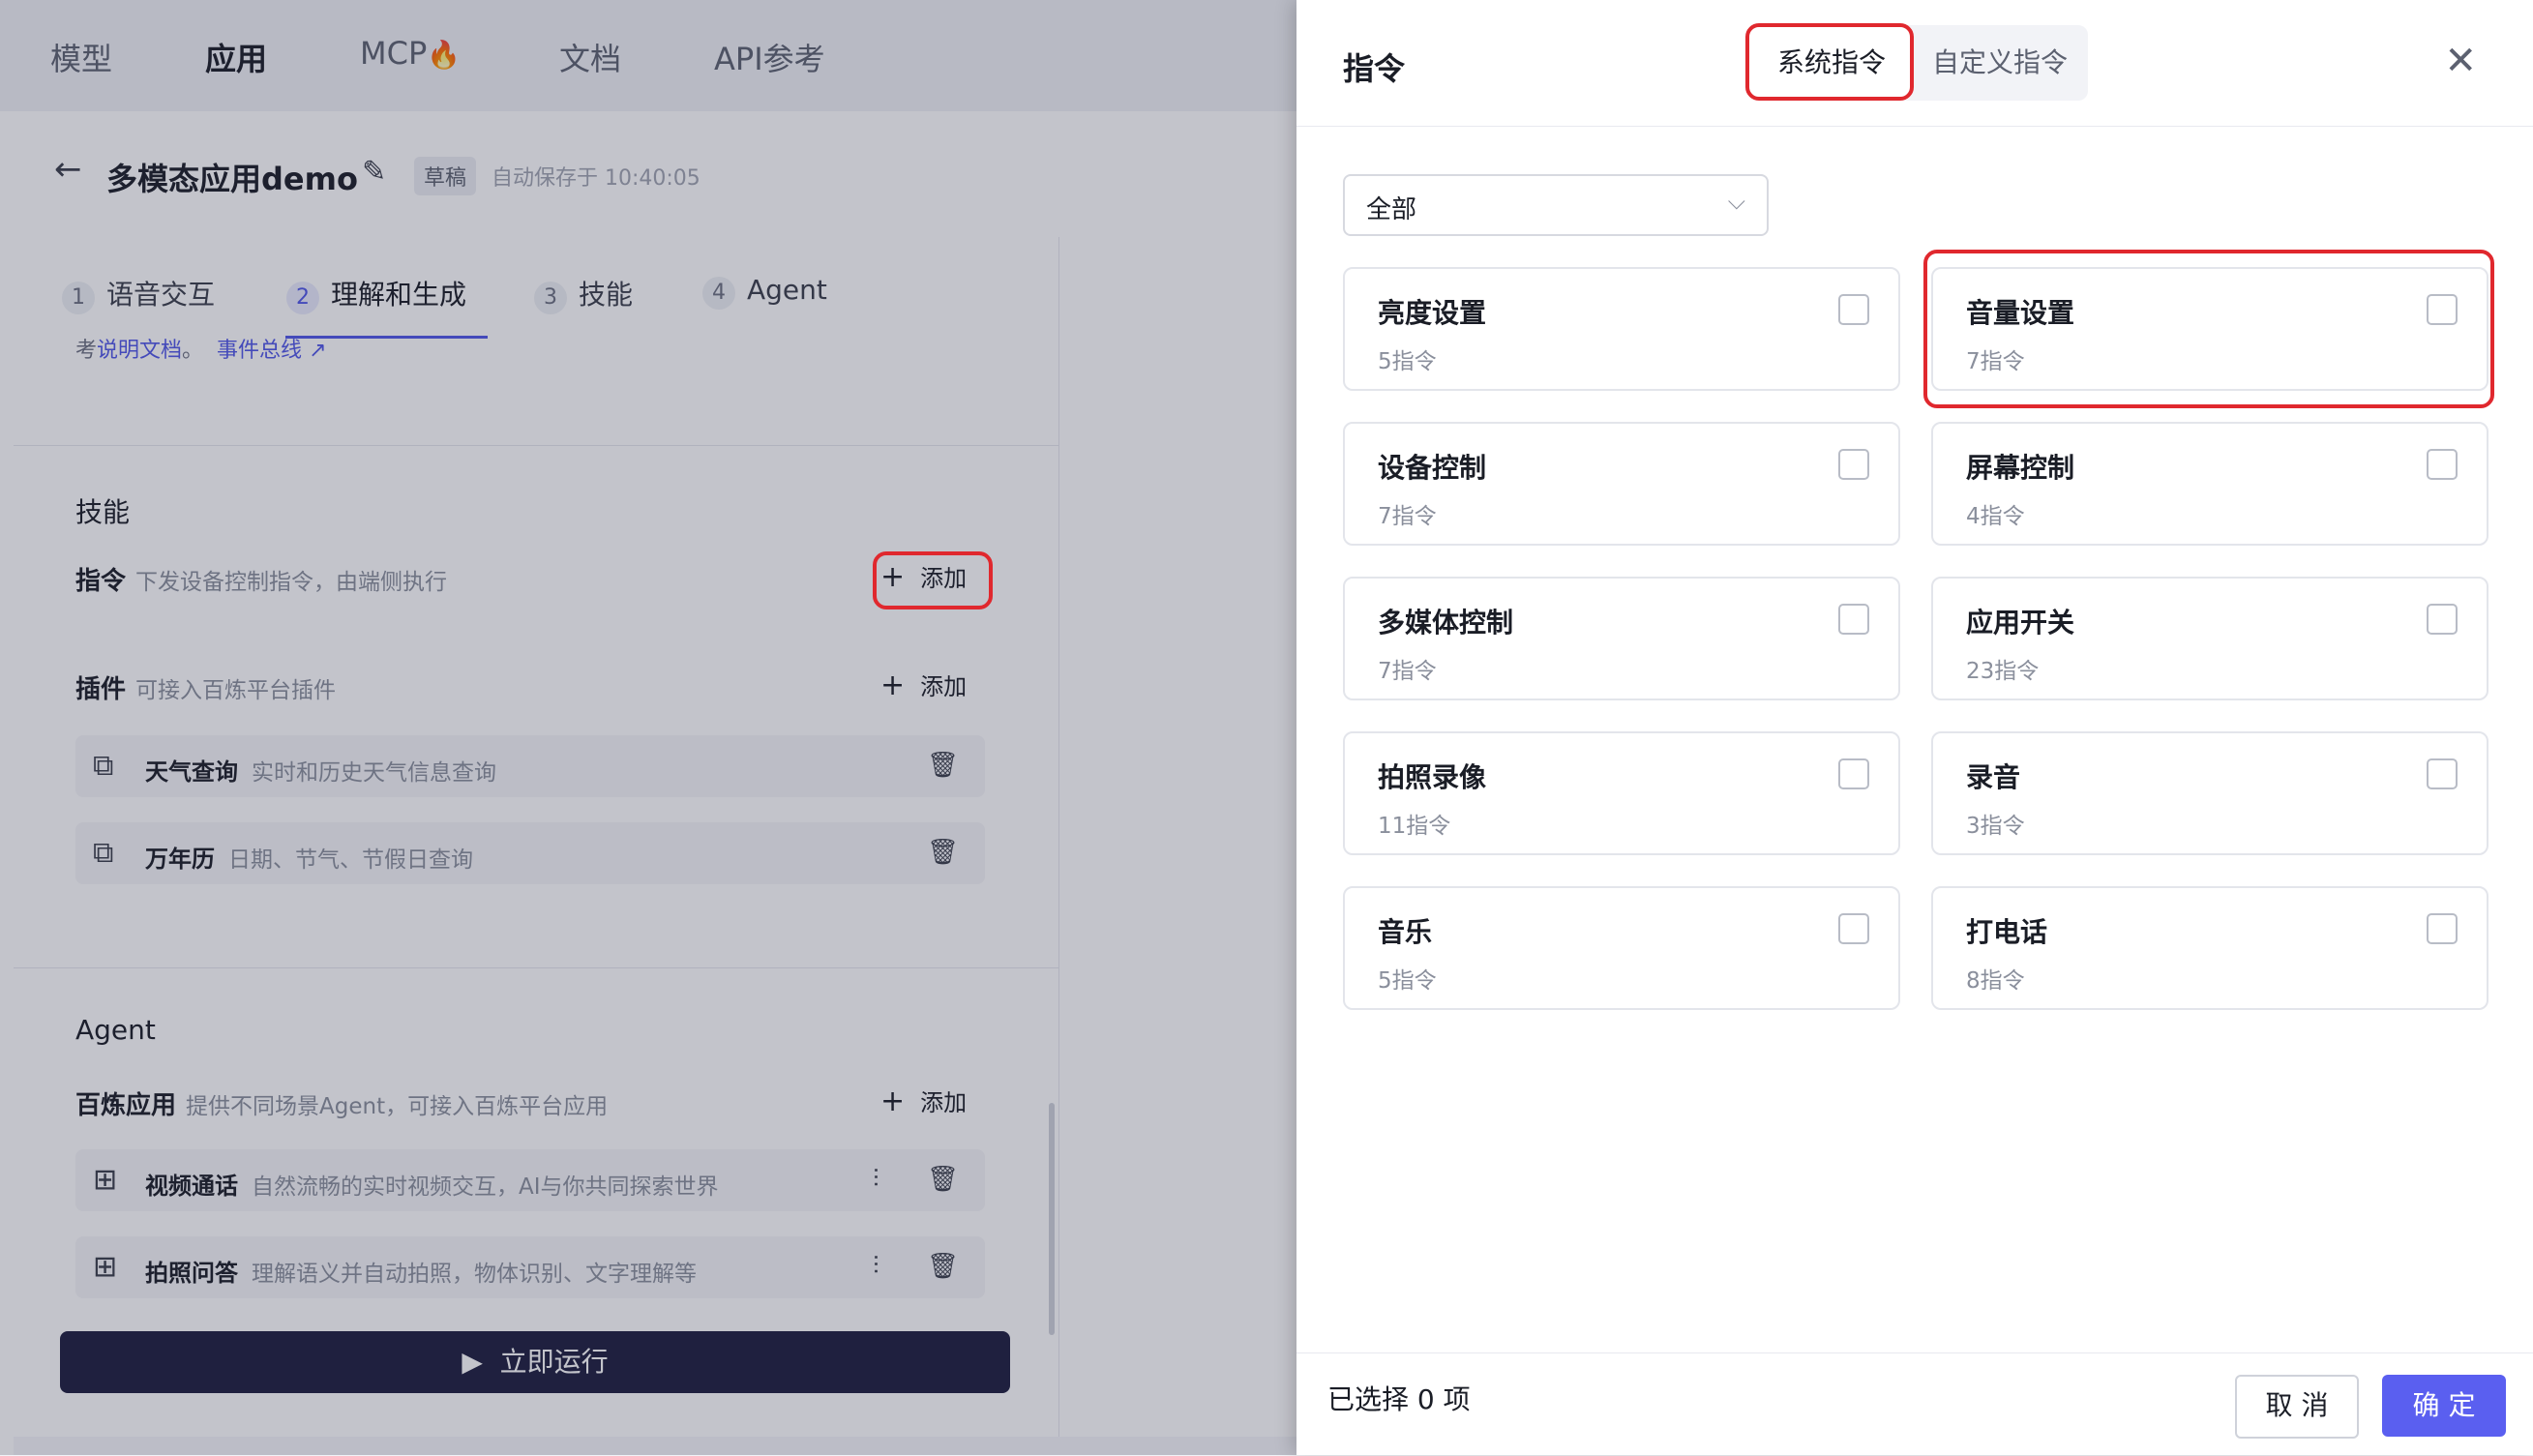 This screenshot has width=2533, height=1456. What do you see at coordinates (2444, 1406) in the screenshot?
I see `confirm-button: 确 定` at bounding box center [2444, 1406].